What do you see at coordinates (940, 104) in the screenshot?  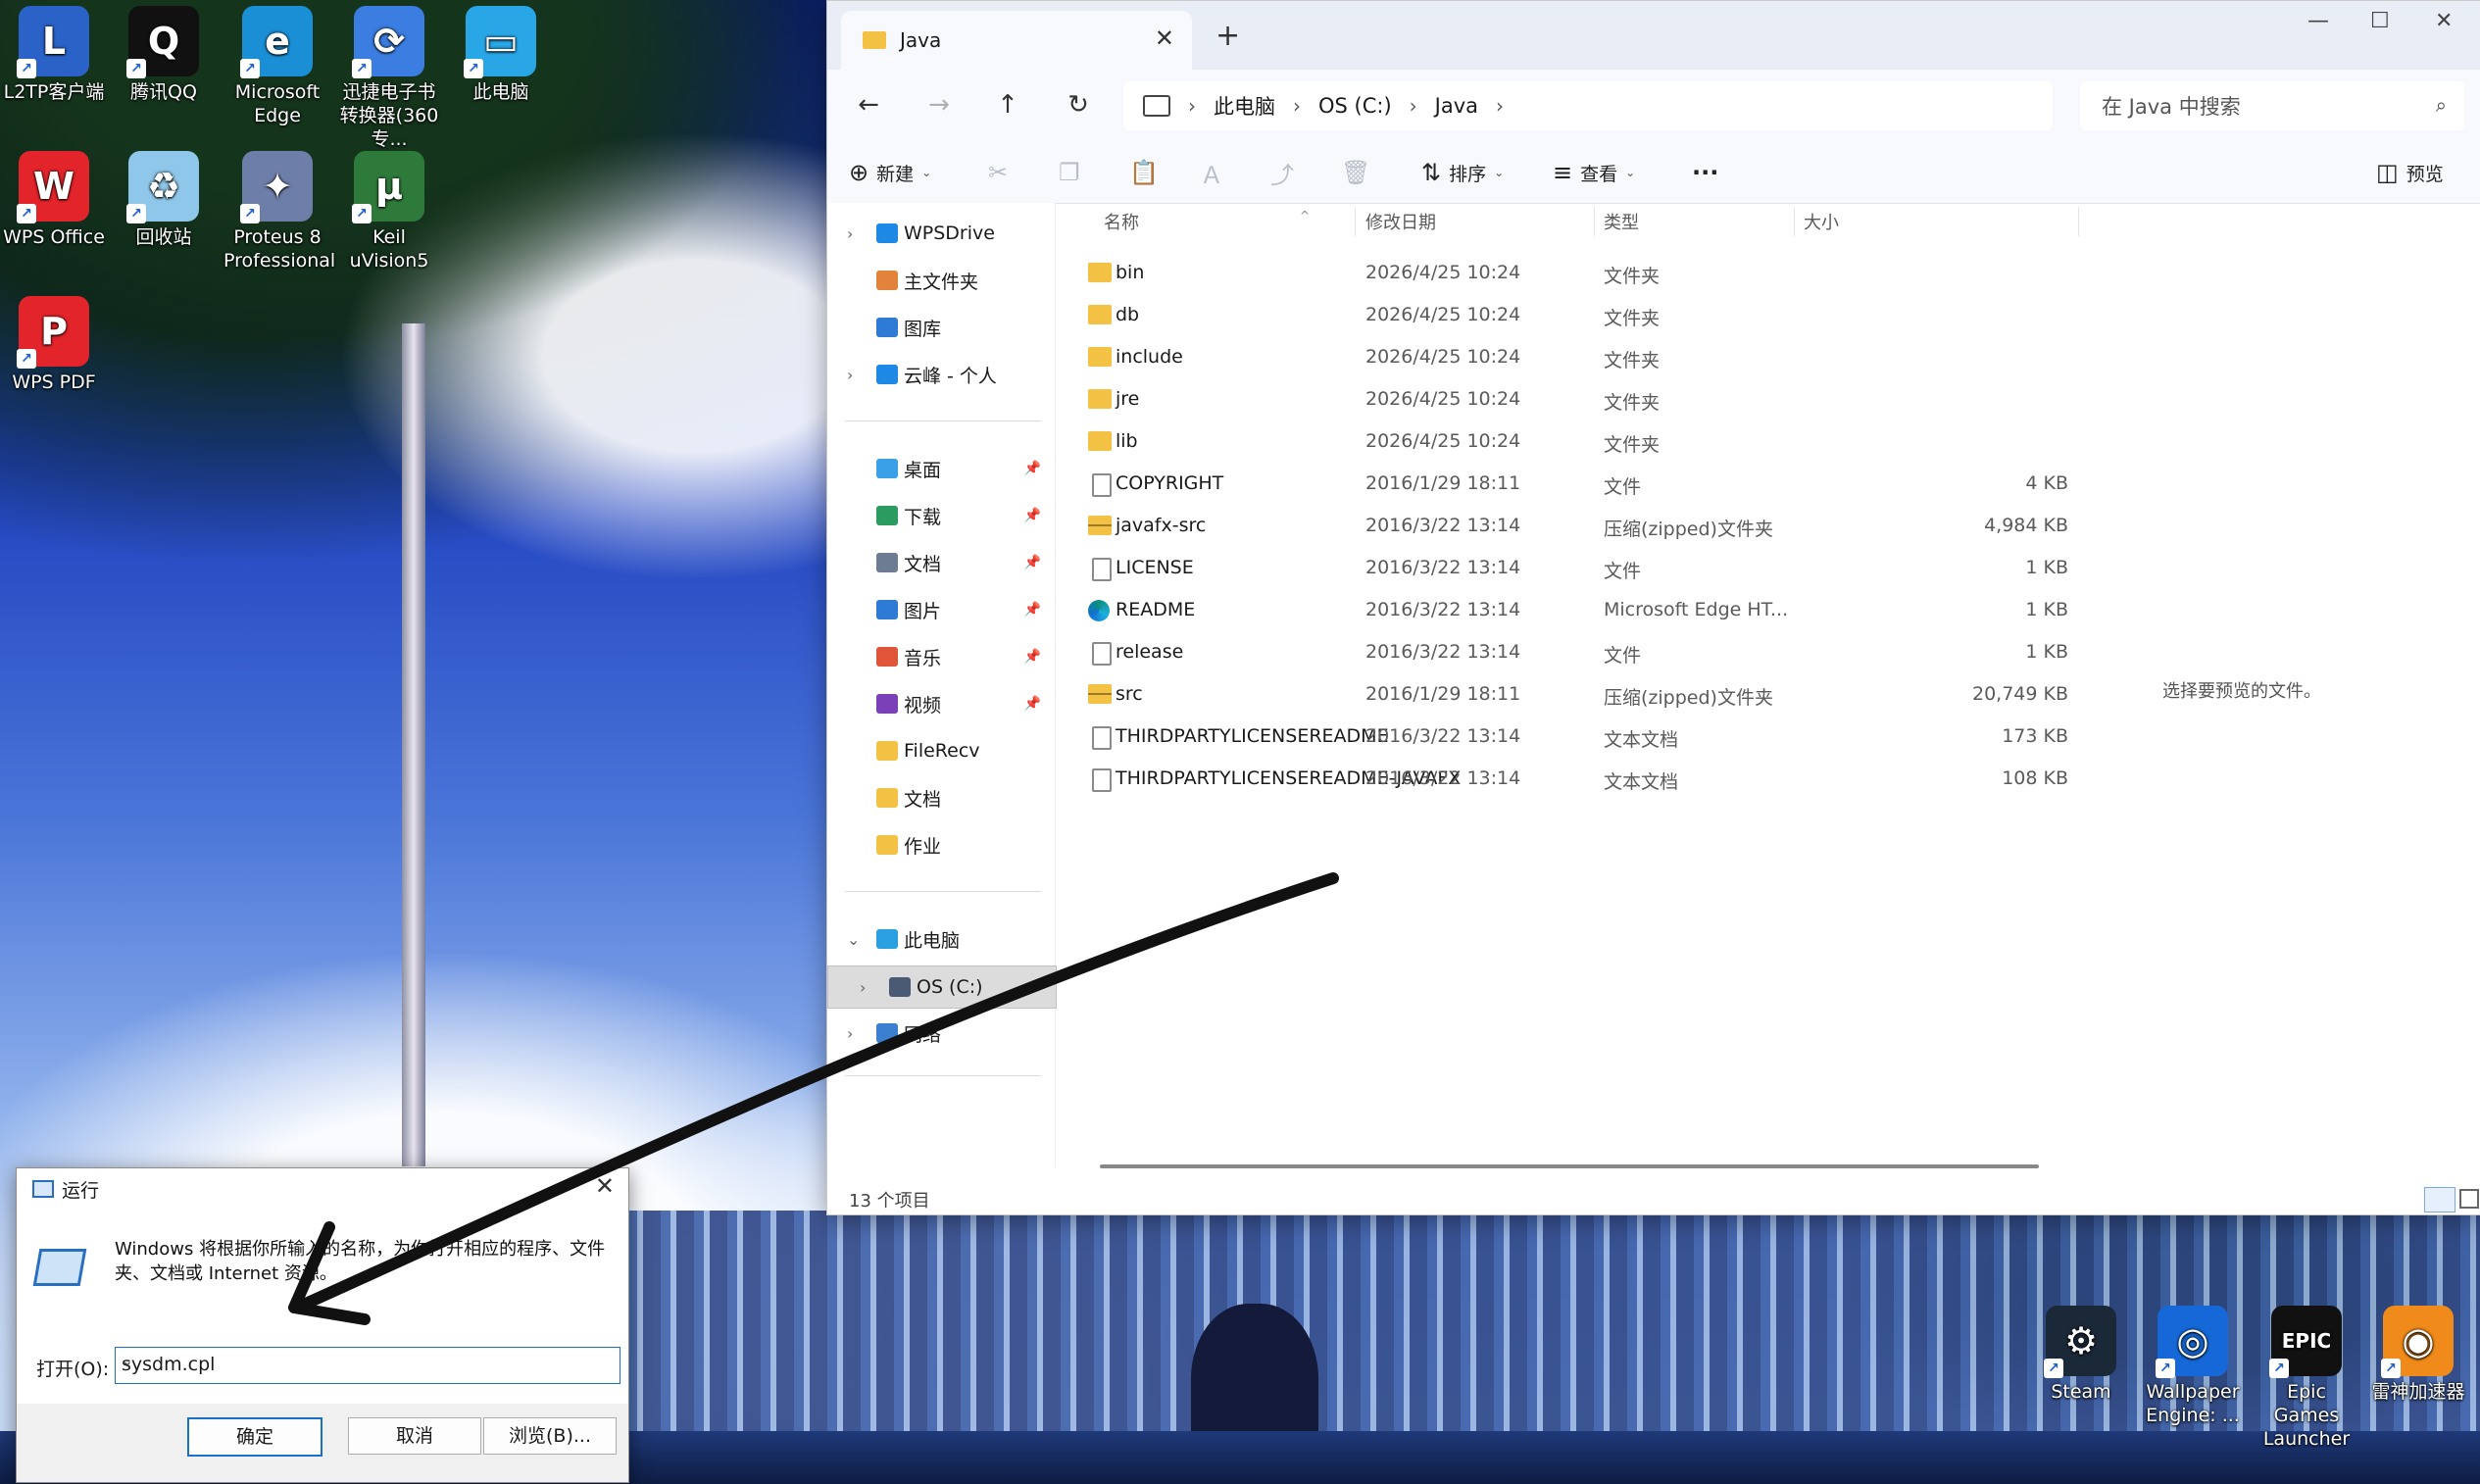 I see `forward-button: →` at bounding box center [940, 104].